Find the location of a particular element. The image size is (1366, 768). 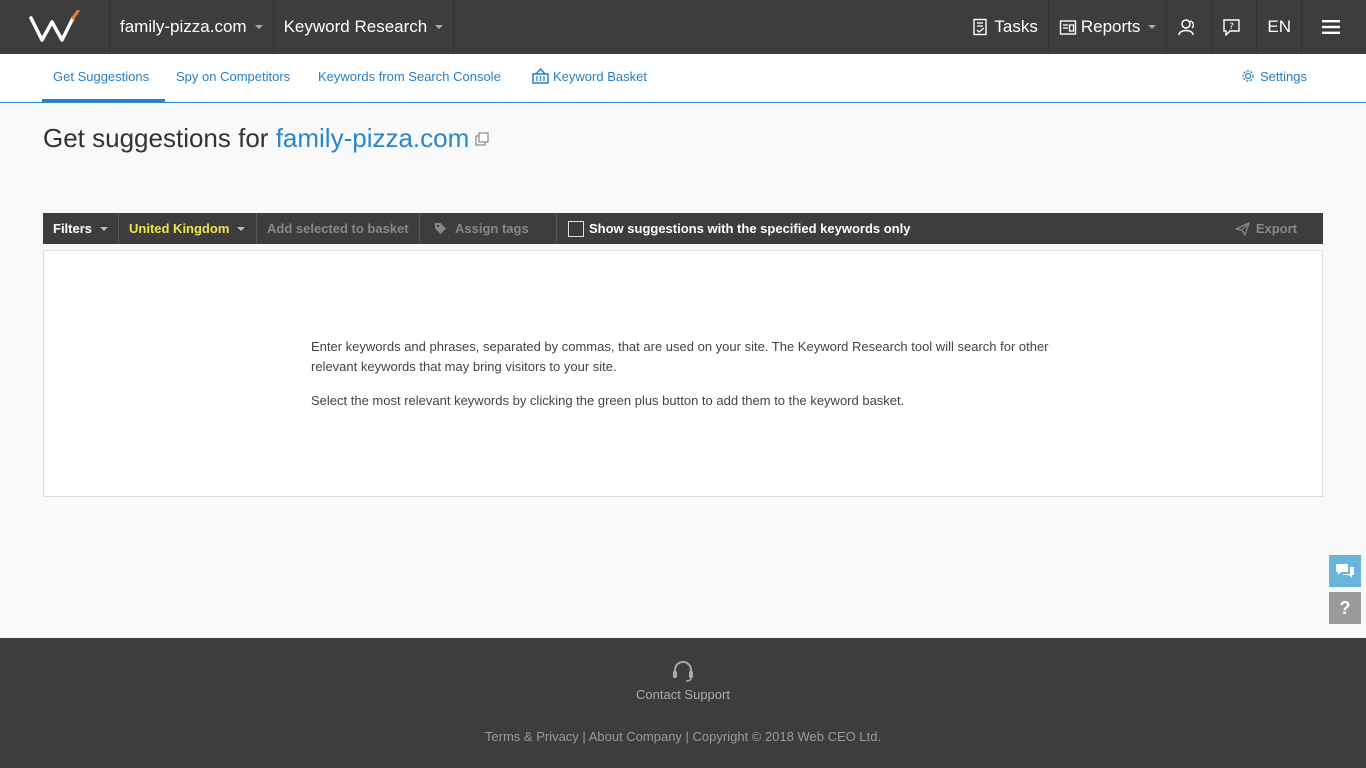

tab-label: Keywords from Search Console is located at coordinates (409, 76).